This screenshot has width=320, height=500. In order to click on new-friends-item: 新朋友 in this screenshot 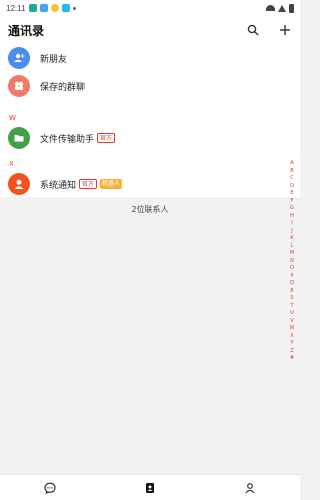, I will do `click(150, 58)`.